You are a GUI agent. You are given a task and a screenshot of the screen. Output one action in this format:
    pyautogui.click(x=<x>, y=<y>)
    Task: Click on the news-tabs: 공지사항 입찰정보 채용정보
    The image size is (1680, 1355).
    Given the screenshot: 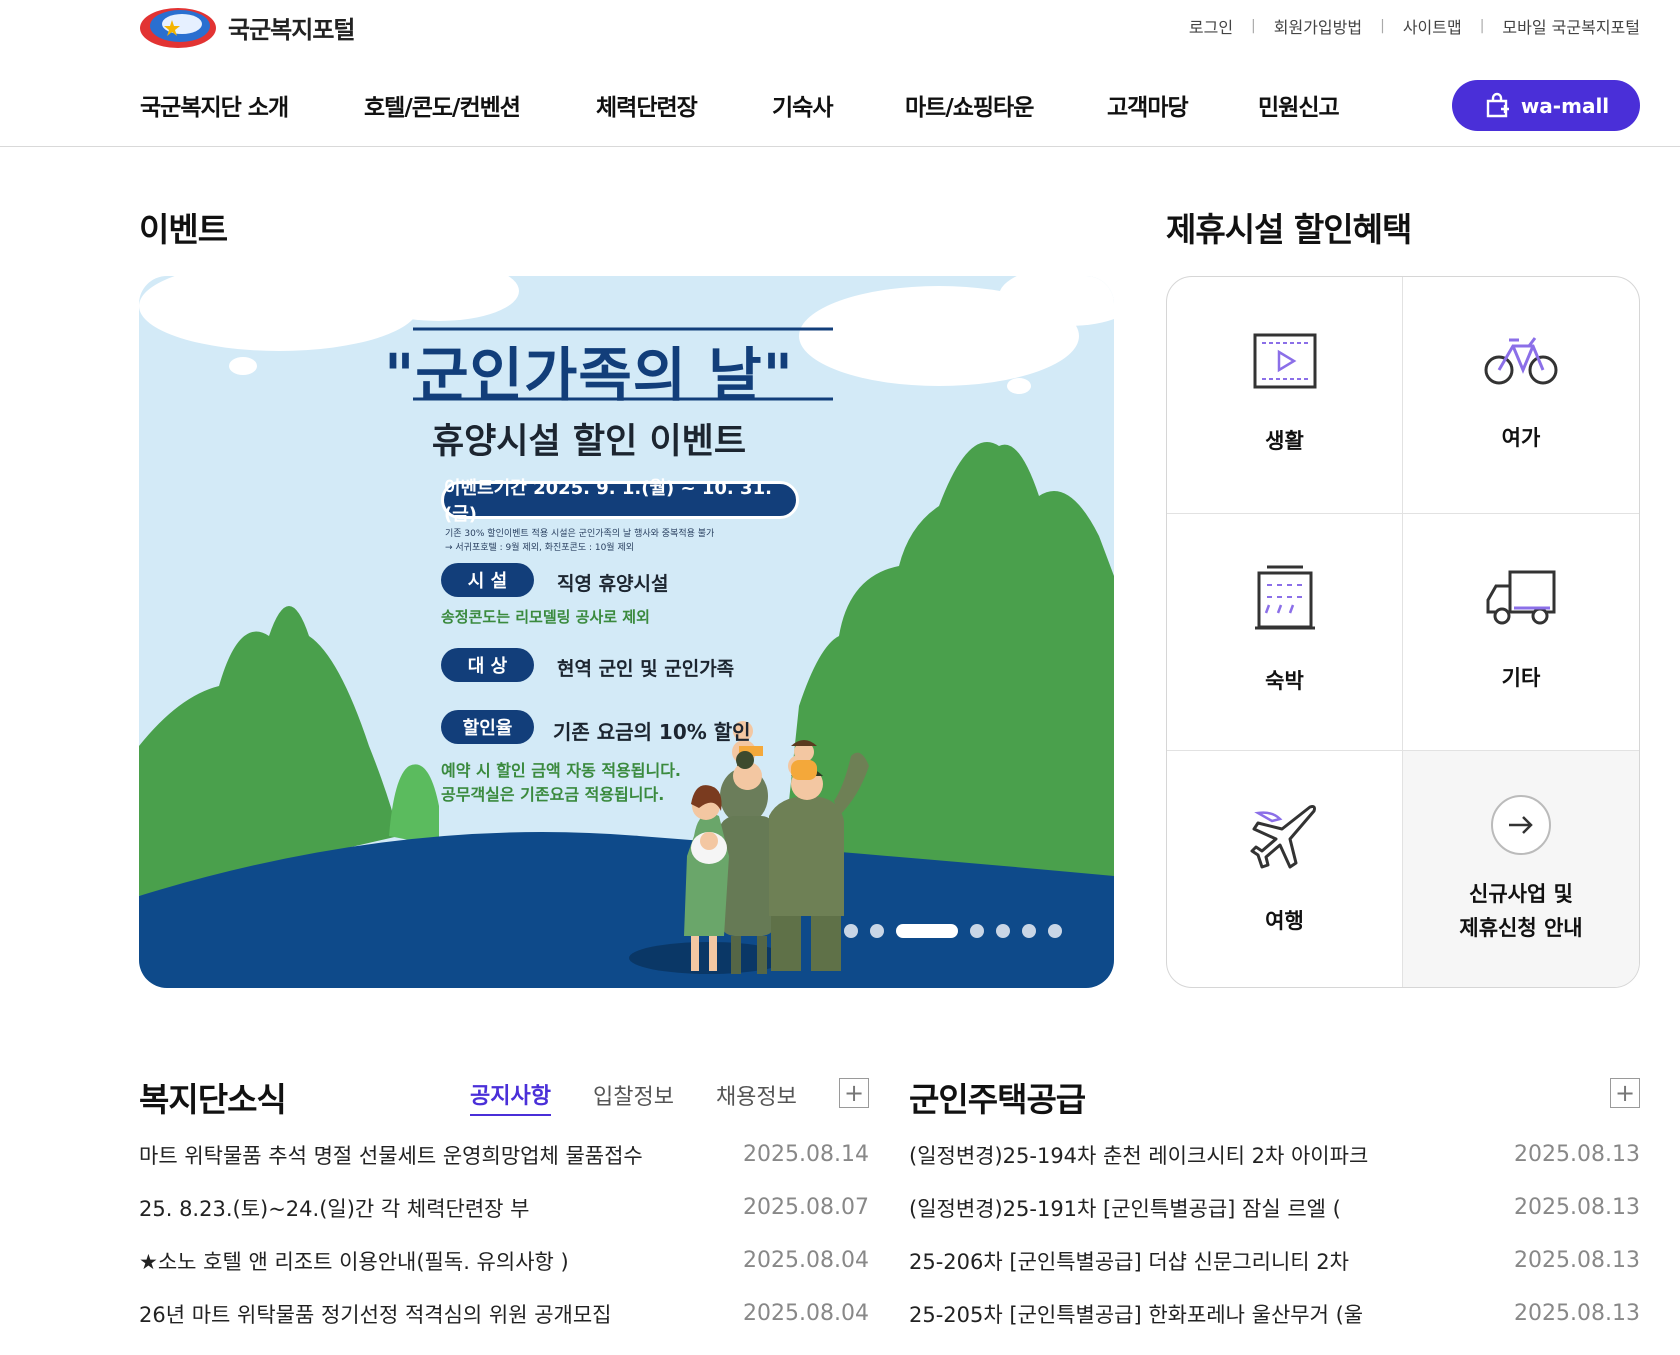 What is the action you would take?
    pyautogui.click(x=654, y=1097)
    